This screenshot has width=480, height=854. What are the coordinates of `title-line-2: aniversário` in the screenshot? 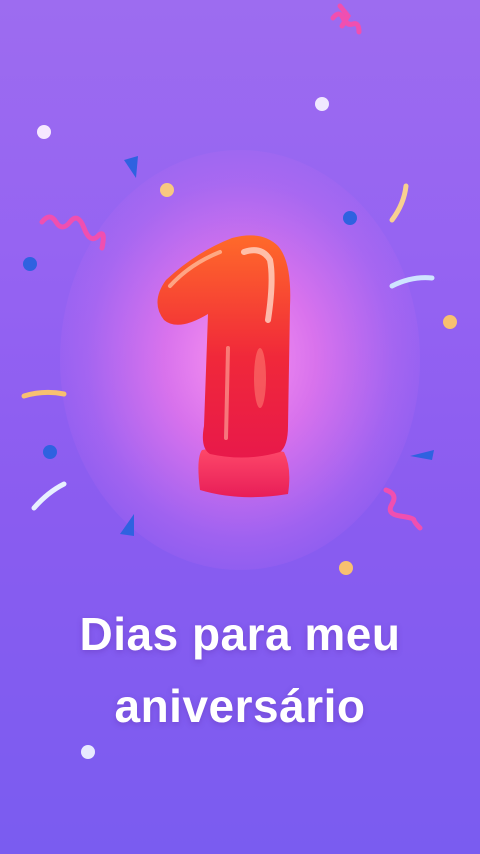 It's located at (240, 706).